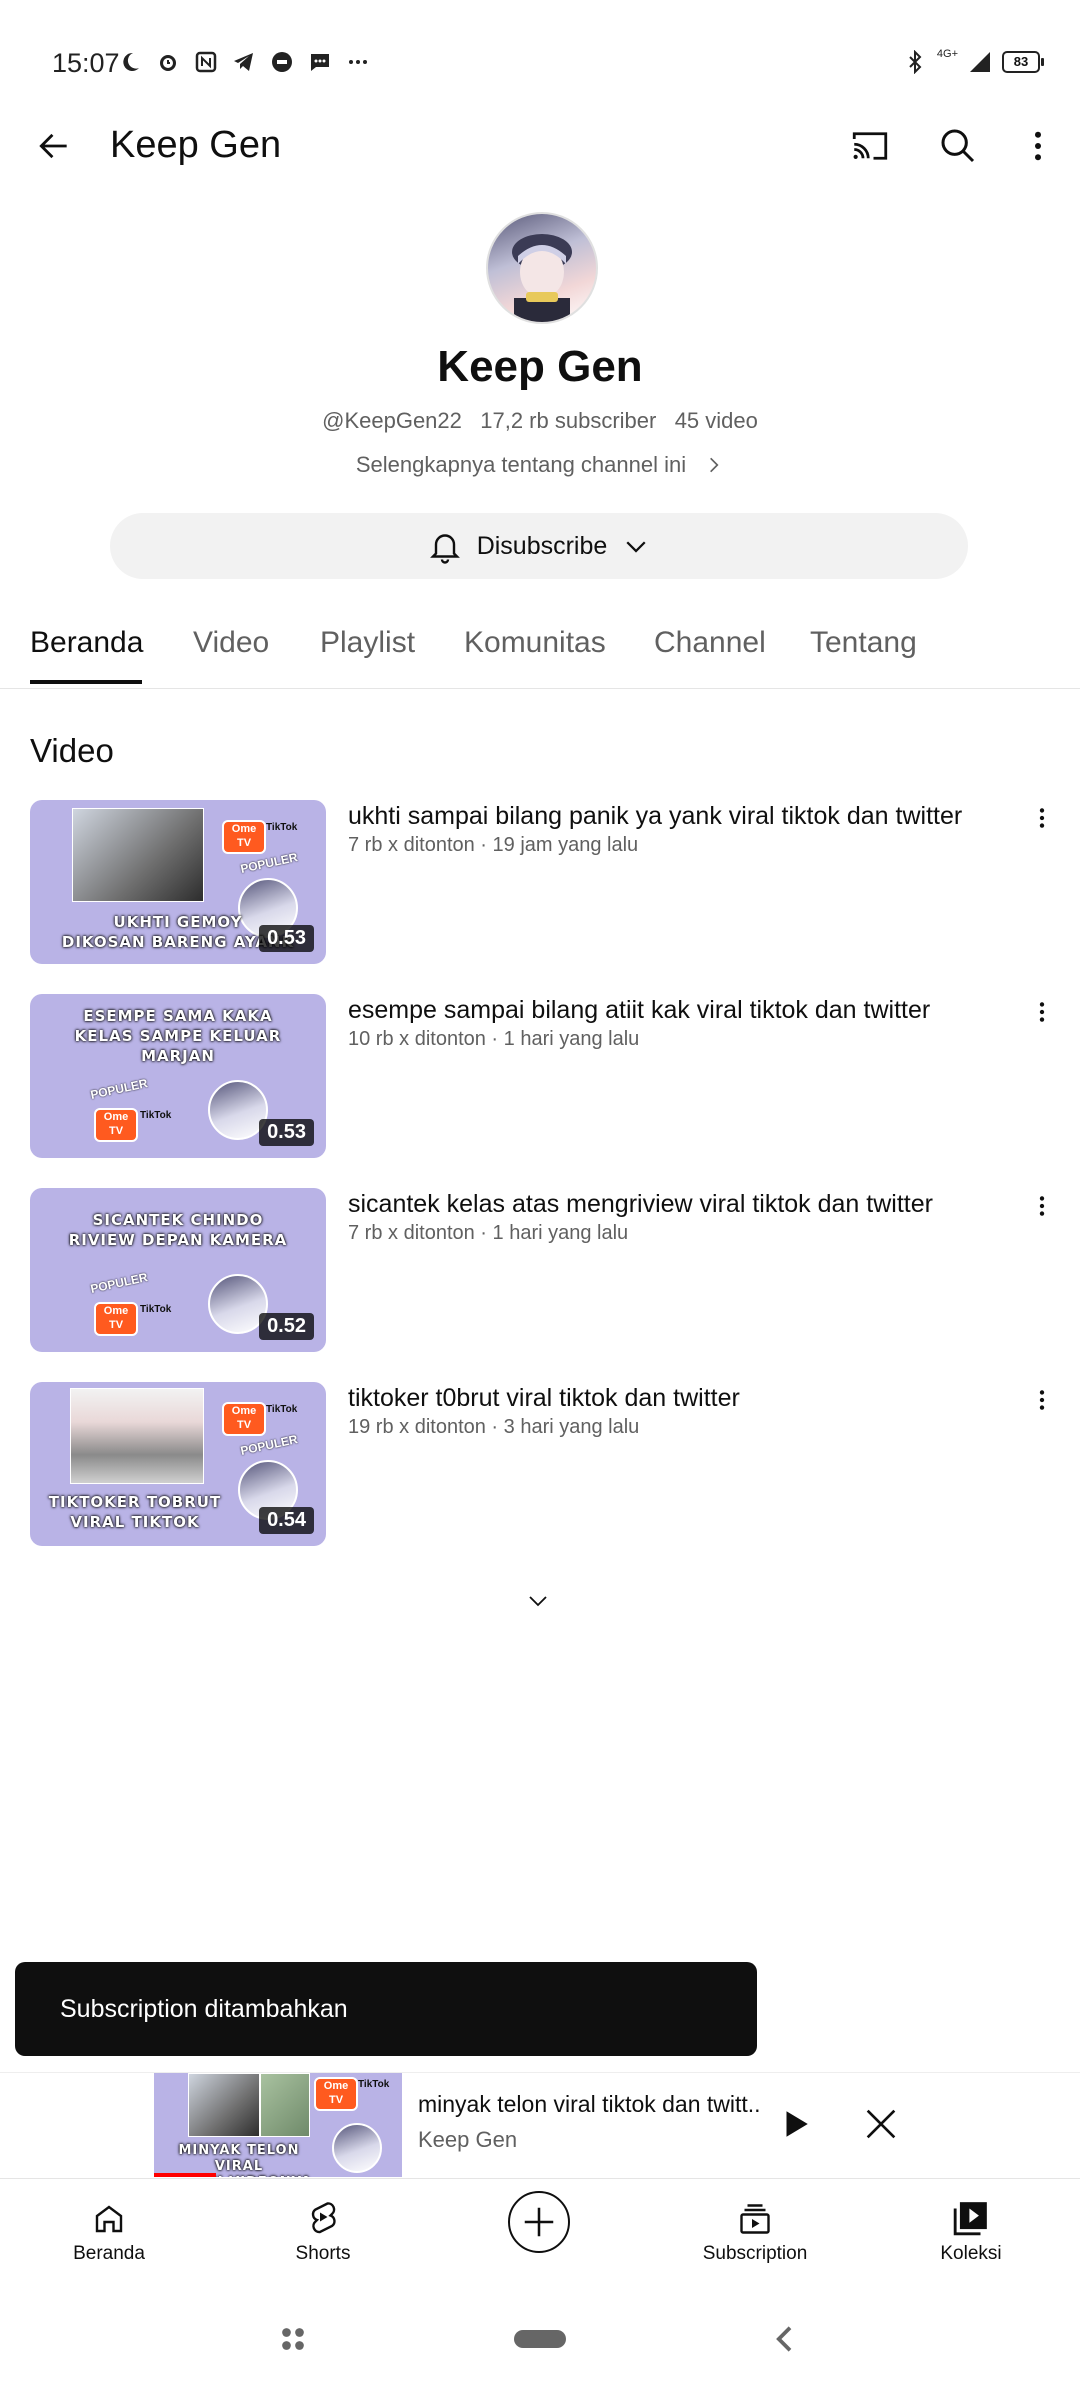 This screenshot has width=1080, height=2400. Describe the element at coordinates (589, 2104) in the screenshot. I see `mini-player-title: minyak telon viral tiktok dan twitt..` at that location.